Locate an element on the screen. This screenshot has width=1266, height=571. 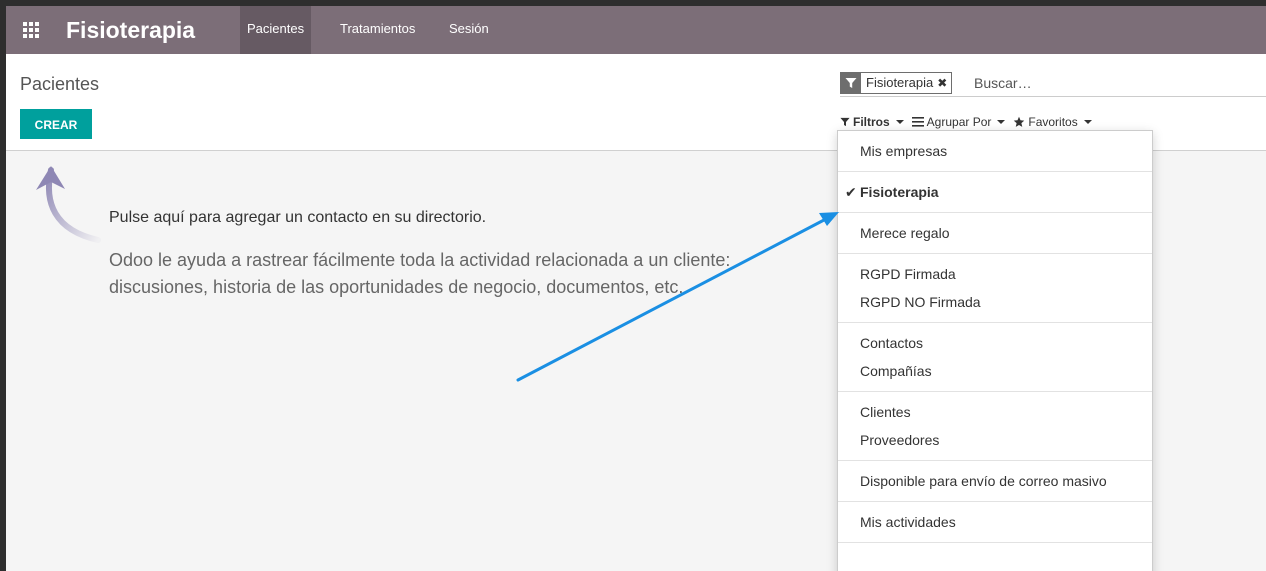
filter-item-mis-empresas: Mis empresas is located at coordinates (995, 151).